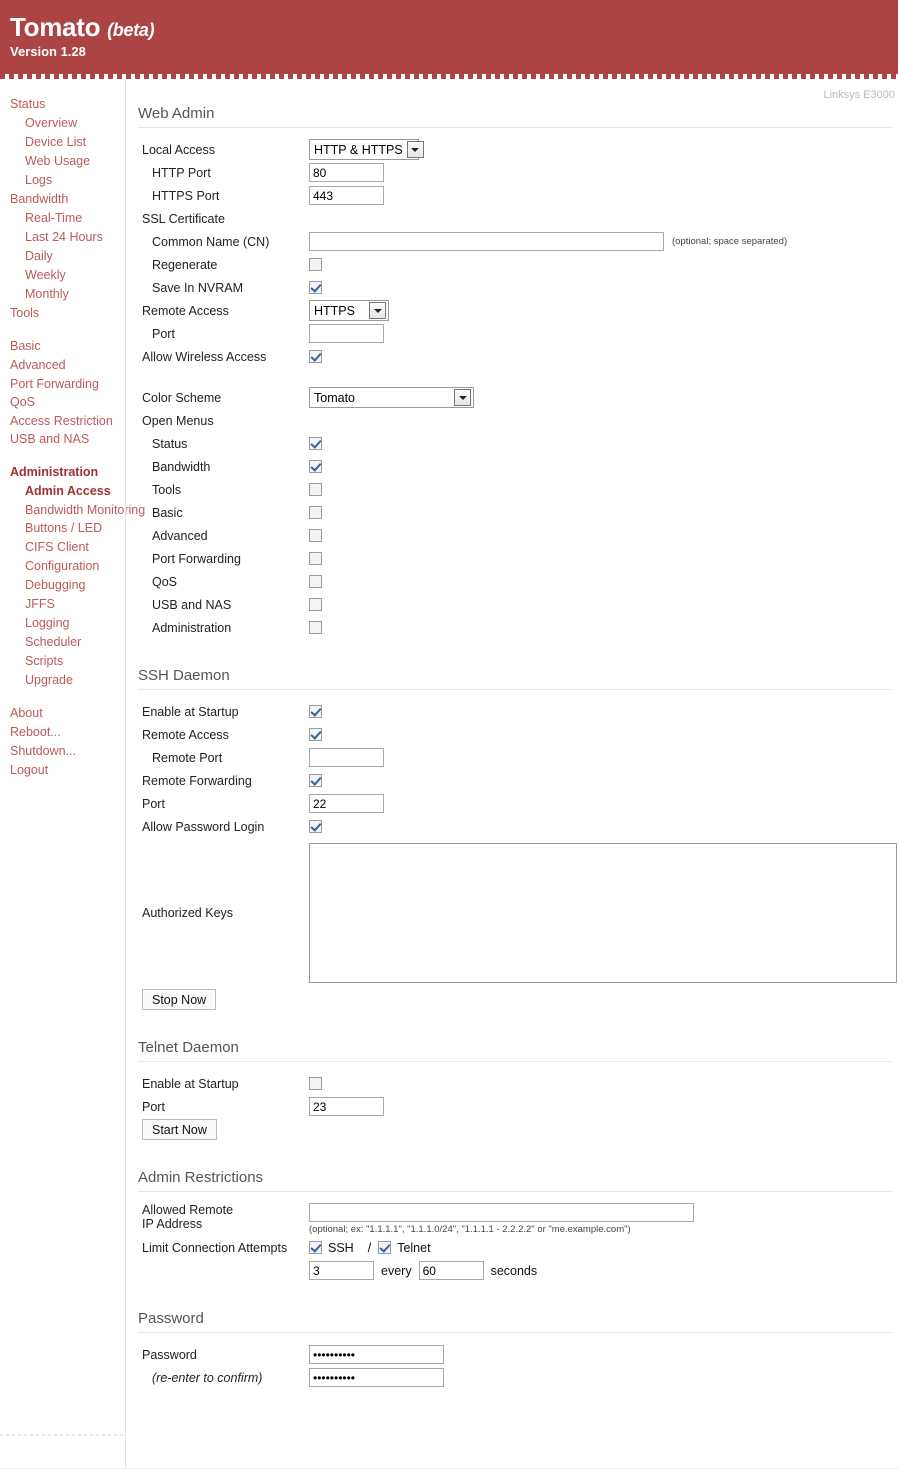 This screenshot has height=1469, width=898. What do you see at coordinates (67, 313) in the screenshot?
I see `sidebar-item-tools: Tools` at bounding box center [67, 313].